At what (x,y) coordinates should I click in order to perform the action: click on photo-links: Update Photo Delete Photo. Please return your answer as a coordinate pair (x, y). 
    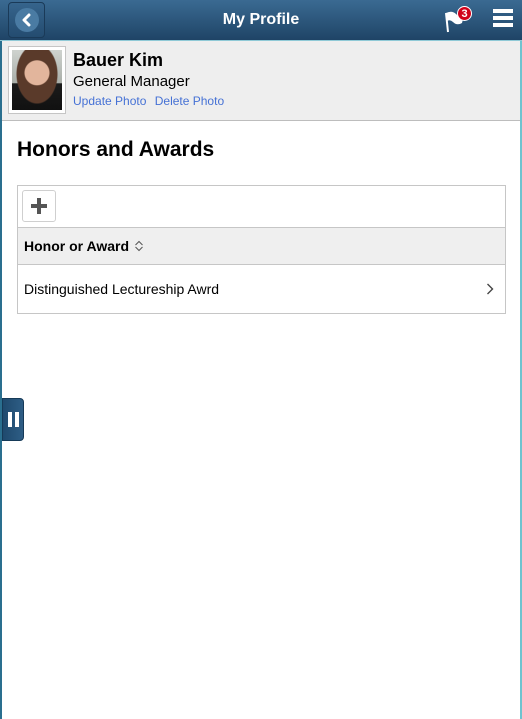
    Looking at the image, I should click on (151, 101).